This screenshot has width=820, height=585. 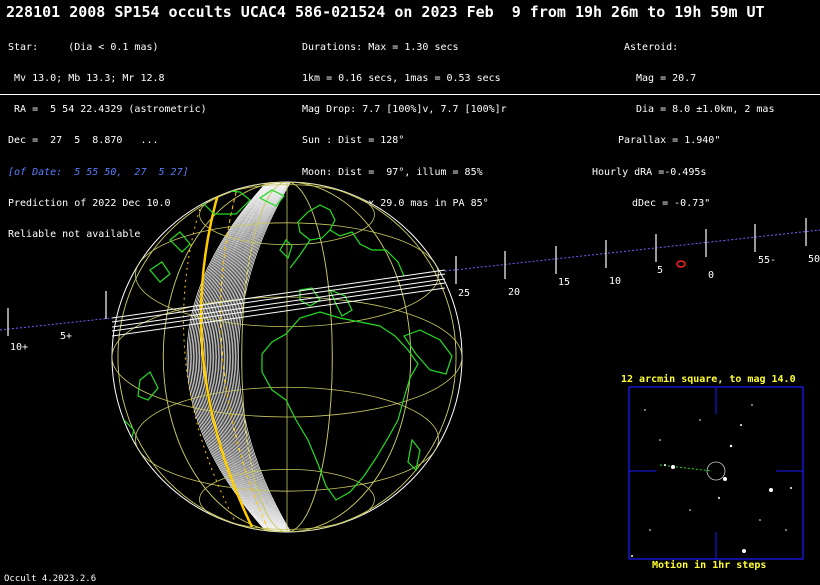 I want to click on version-label: Occult 4.2023.2.6, so click(x=50, y=579).